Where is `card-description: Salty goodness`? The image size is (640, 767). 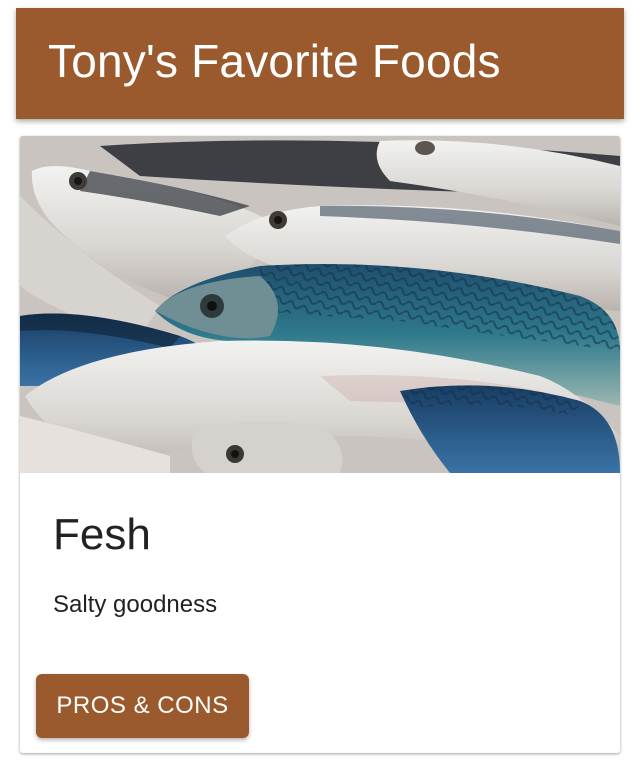 card-description: Salty goodness is located at coordinates (135, 604).